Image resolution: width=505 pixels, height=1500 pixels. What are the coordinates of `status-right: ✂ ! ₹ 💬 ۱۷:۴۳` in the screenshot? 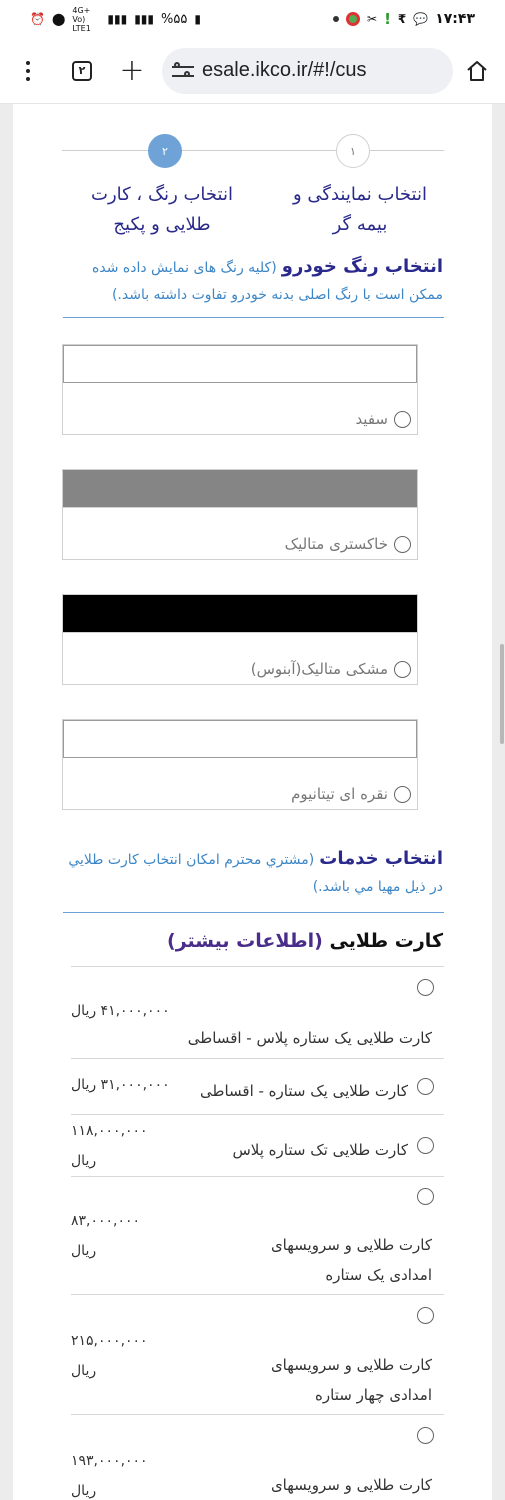 It's located at (404, 19).